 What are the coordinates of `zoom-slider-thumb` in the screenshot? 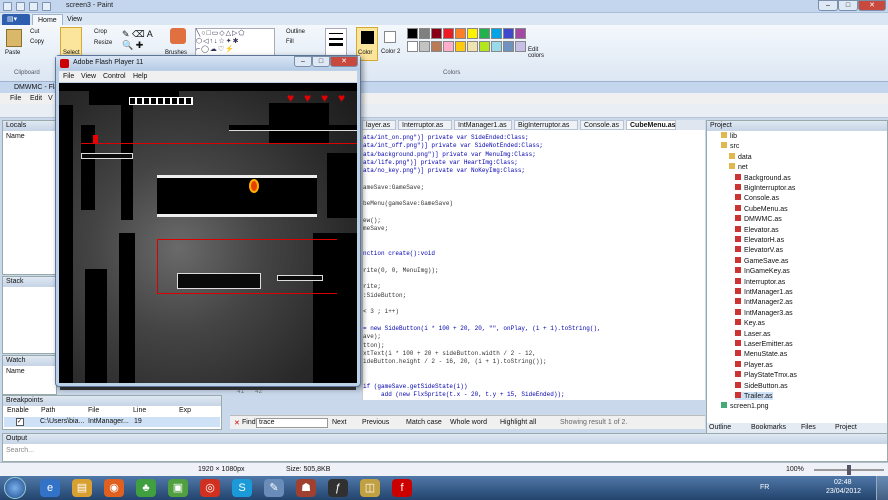 It's located at (849, 470).